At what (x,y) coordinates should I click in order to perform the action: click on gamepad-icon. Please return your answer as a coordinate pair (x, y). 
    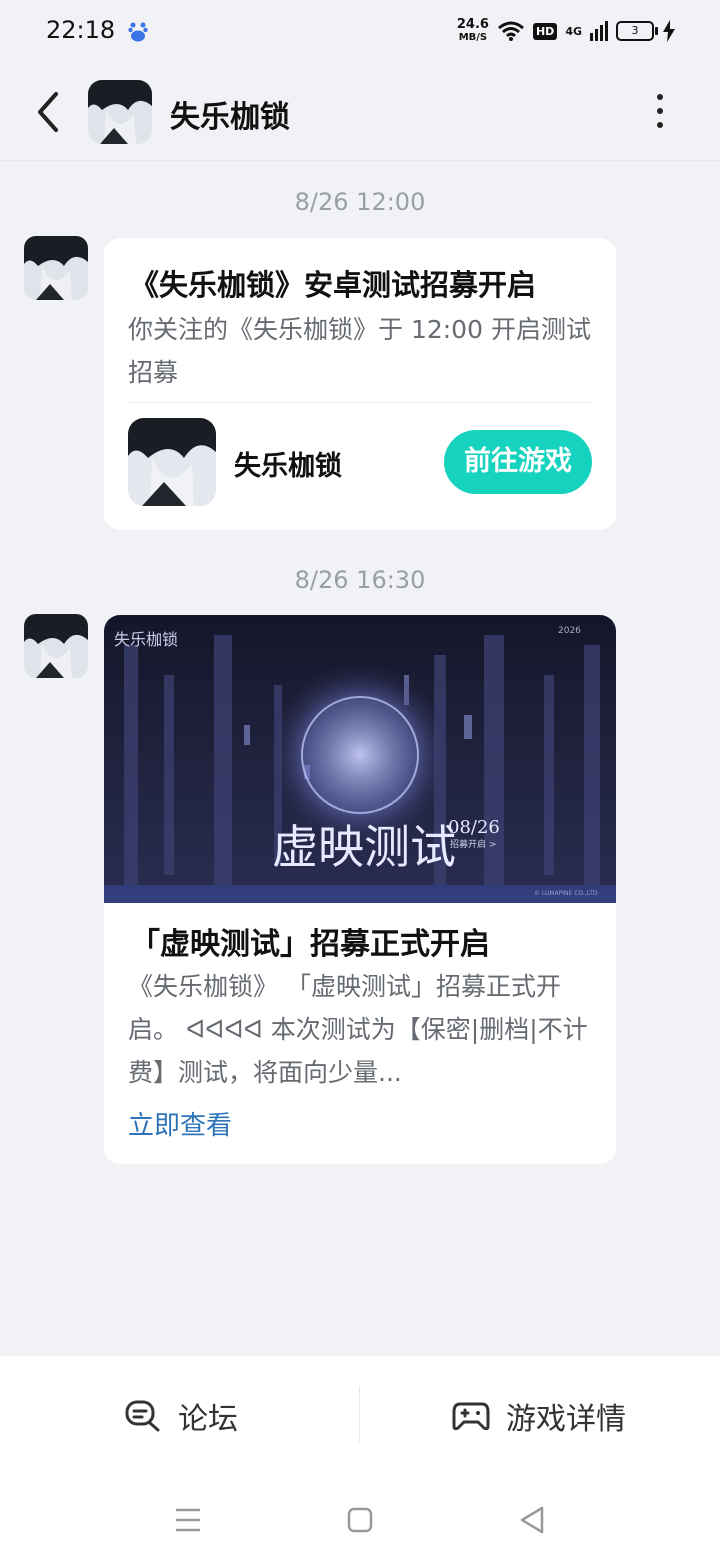
    Looking at the image, I should click on (471, 1416).